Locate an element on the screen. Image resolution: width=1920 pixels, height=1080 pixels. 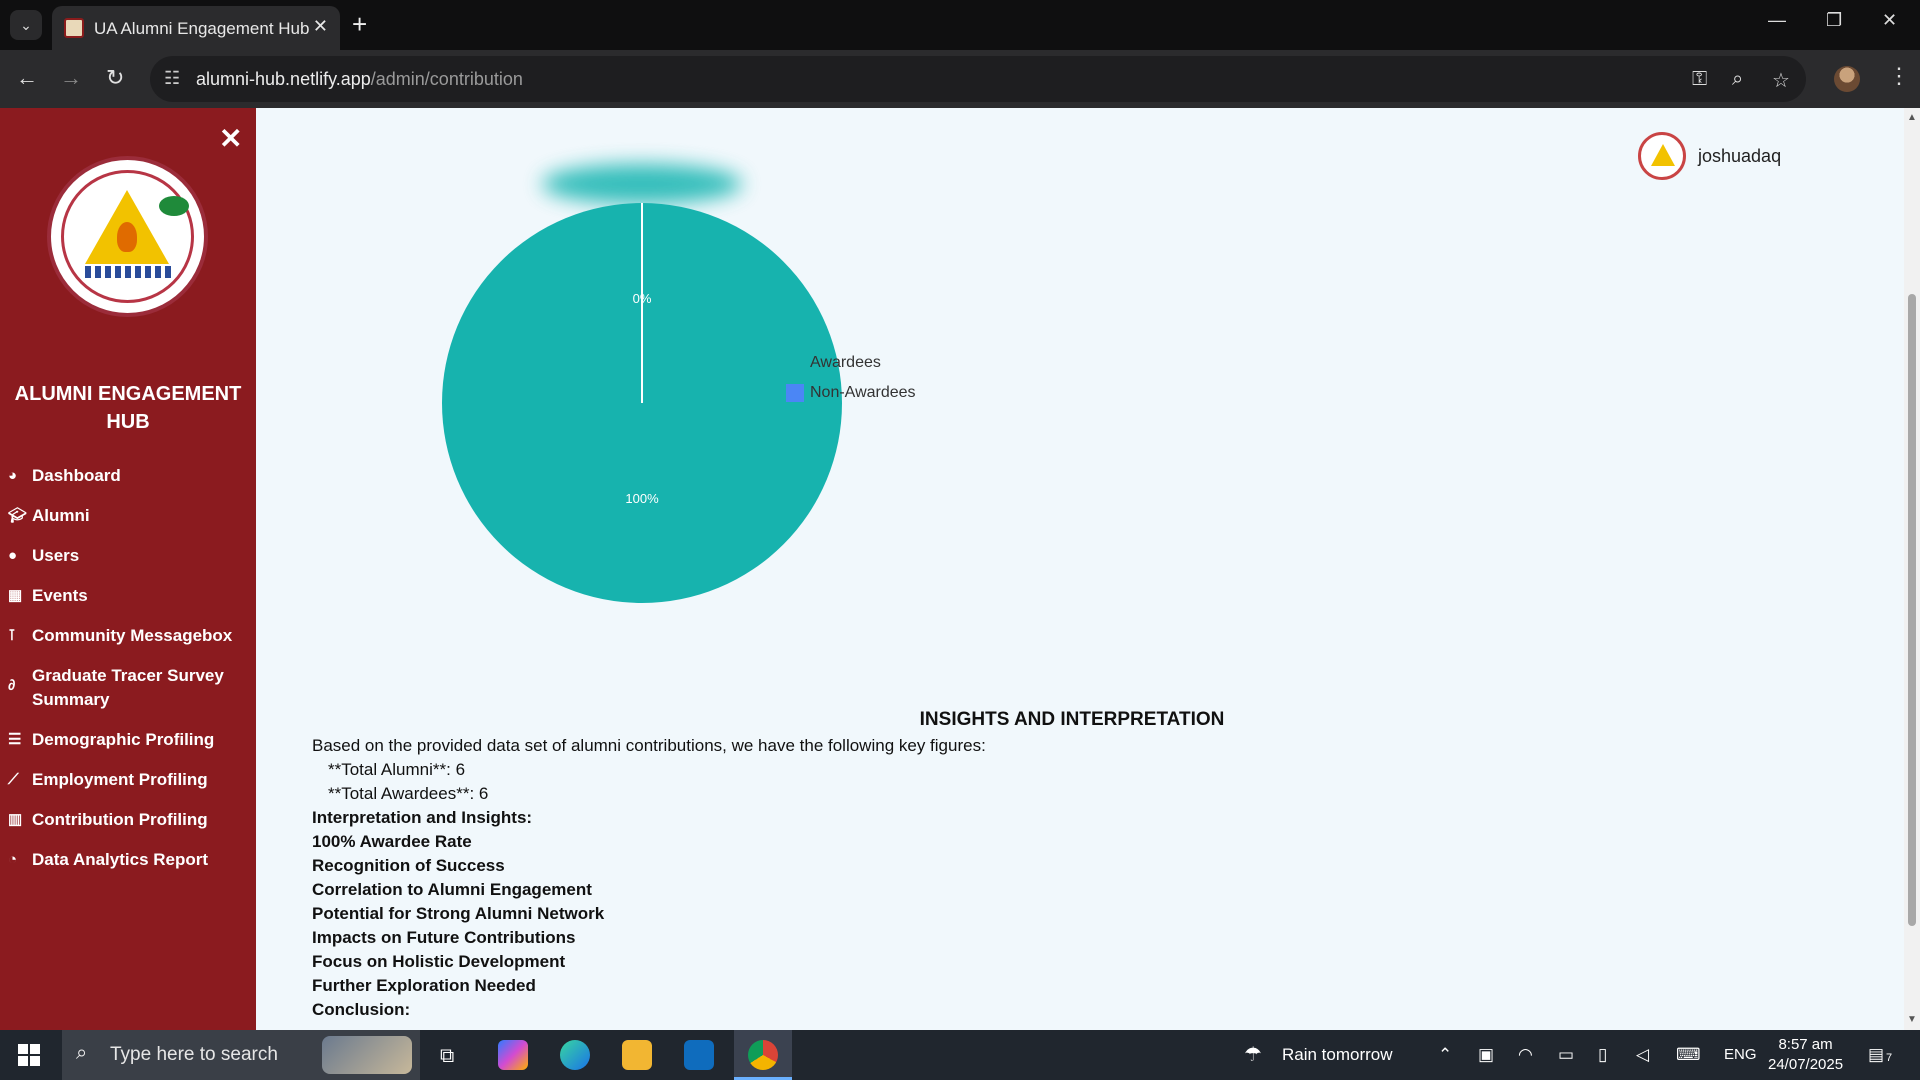
tab-close-icon: ✕ is located at coordinates (320, 26).